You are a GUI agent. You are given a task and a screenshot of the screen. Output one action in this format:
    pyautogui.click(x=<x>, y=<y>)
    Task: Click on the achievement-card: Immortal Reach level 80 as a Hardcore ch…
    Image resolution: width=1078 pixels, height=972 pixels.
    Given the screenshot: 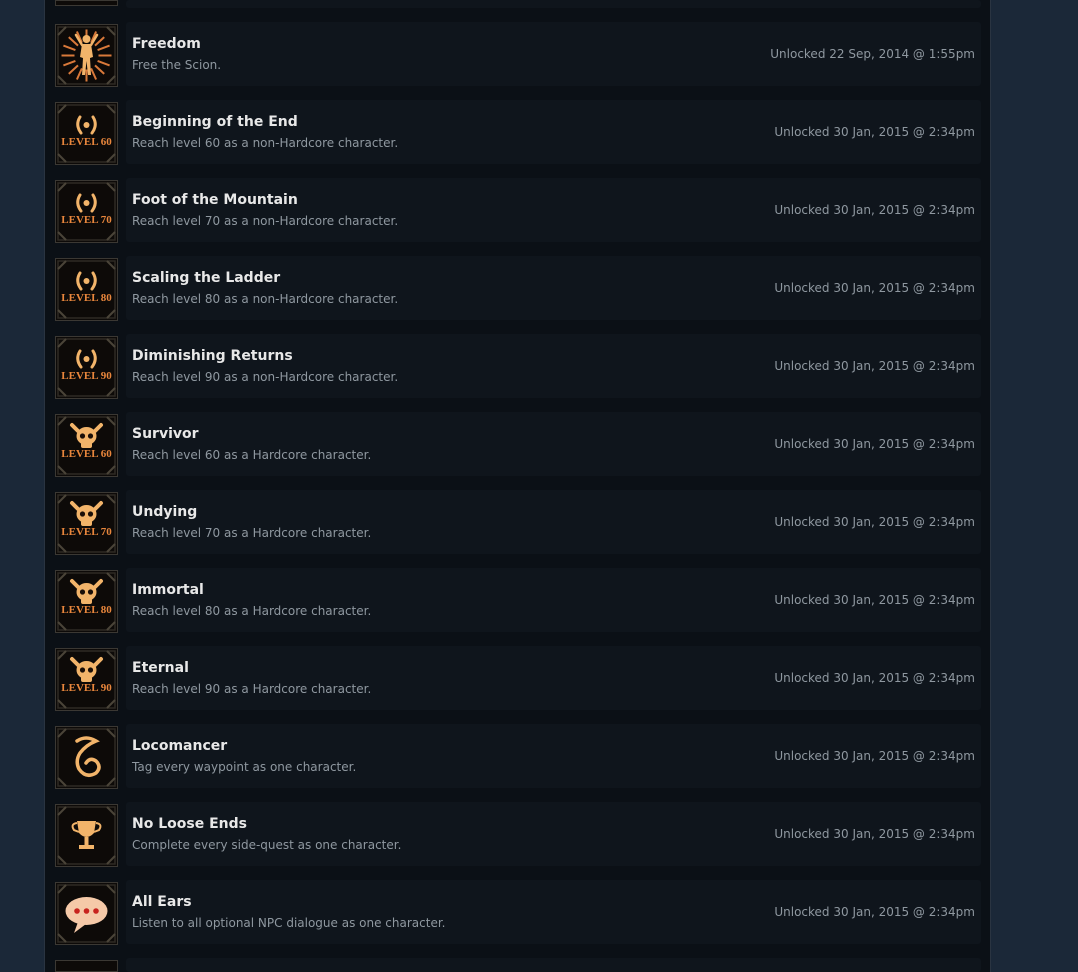 What is the action you would take?
    pyautogui.click(x=553, y=600)
    